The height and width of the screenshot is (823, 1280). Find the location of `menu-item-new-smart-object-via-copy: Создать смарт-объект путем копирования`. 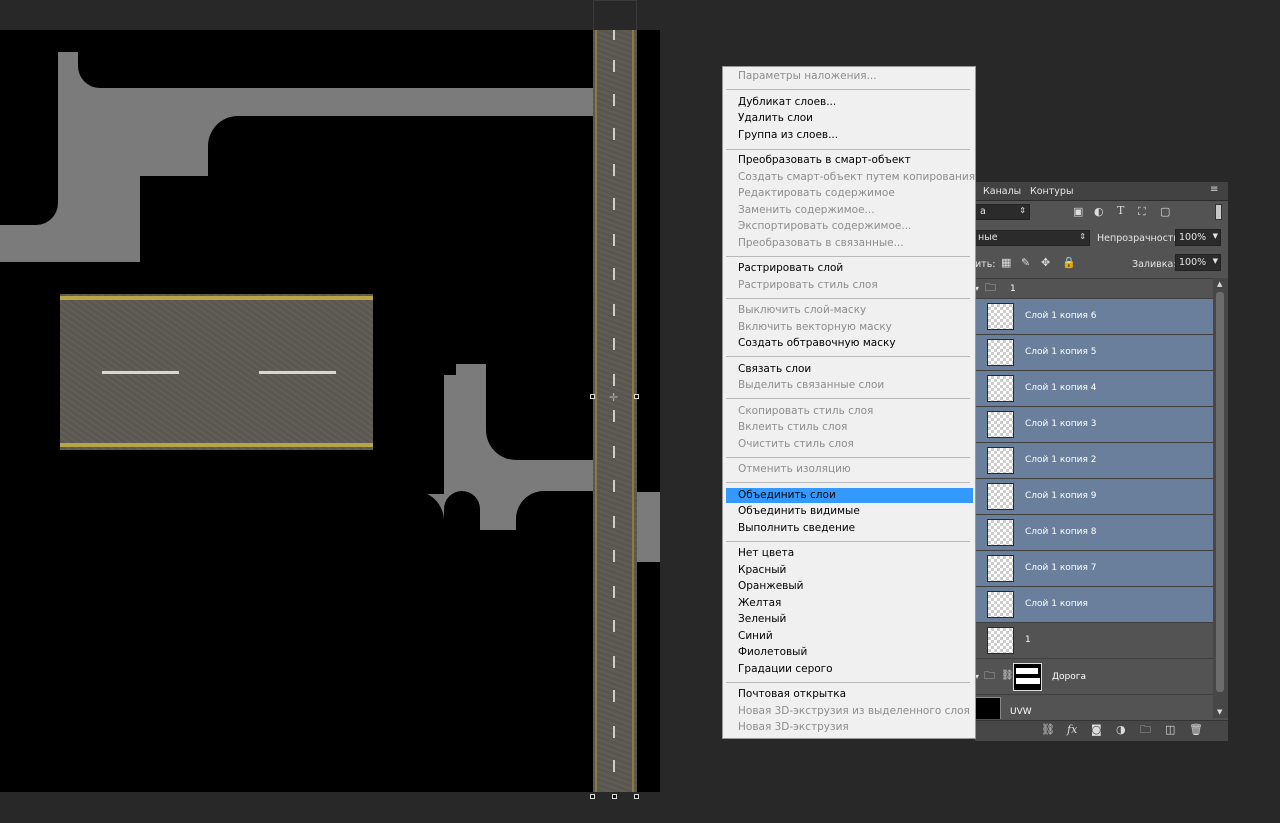

menu-item-new-smart-object-via-copy: Создать смарт-объект путем копирования is located at coordinates (856, 177).